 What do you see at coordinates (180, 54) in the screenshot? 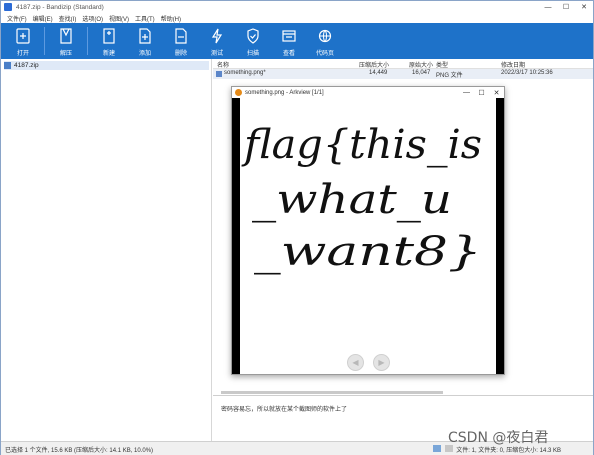
I see `delete-label: 删除` at bounding box center [180, 54].